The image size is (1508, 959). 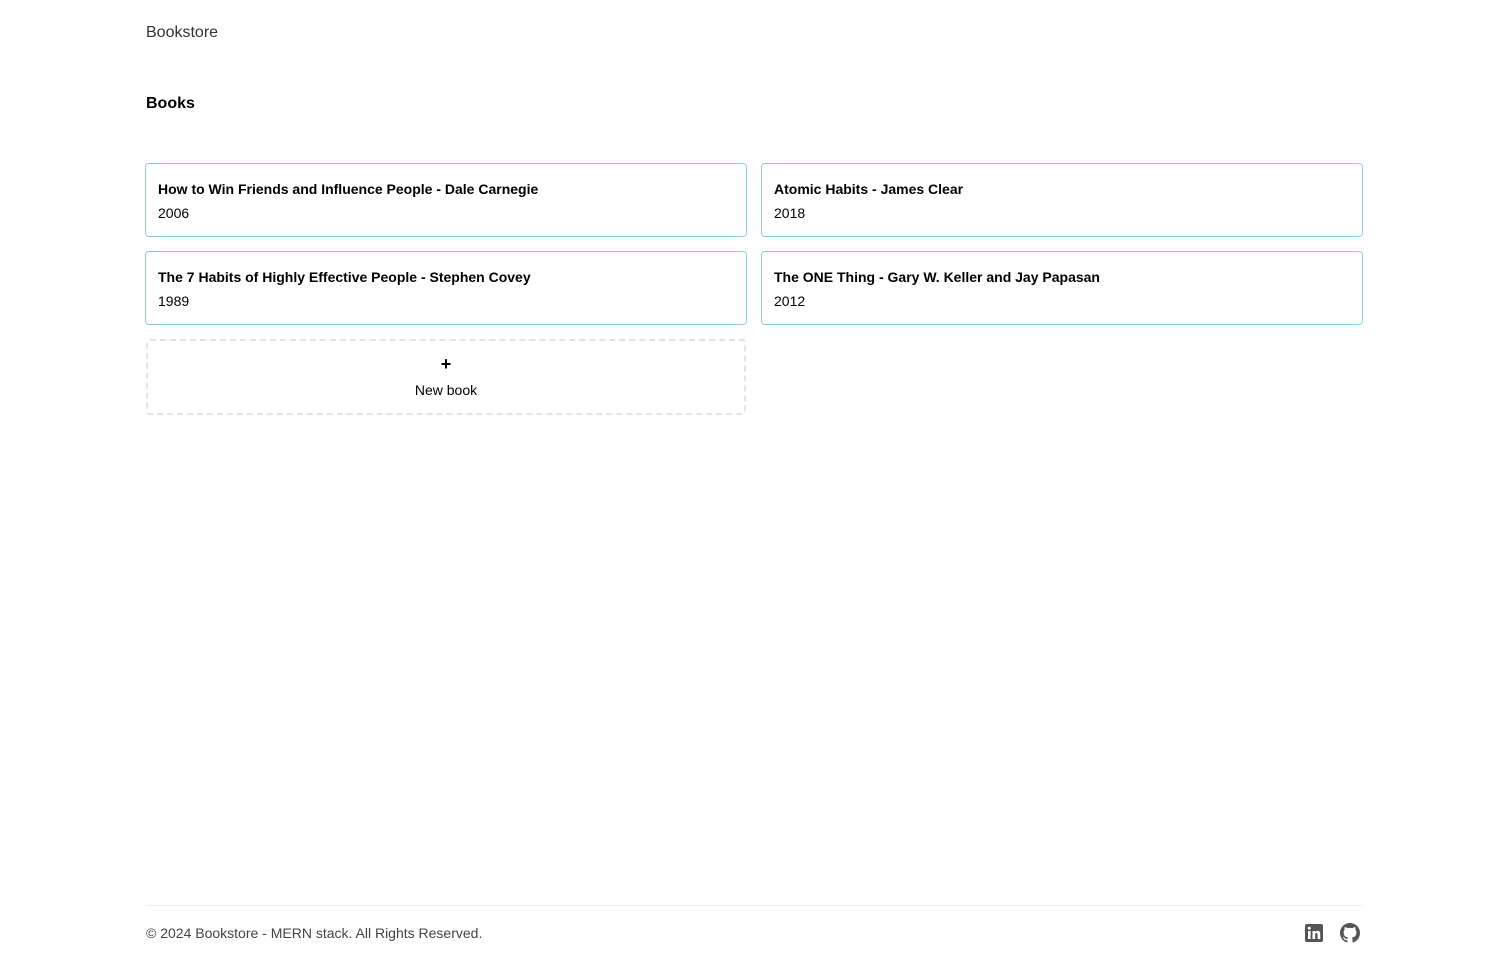 I want to click on page-header: Books, so click(x=754, y=104).